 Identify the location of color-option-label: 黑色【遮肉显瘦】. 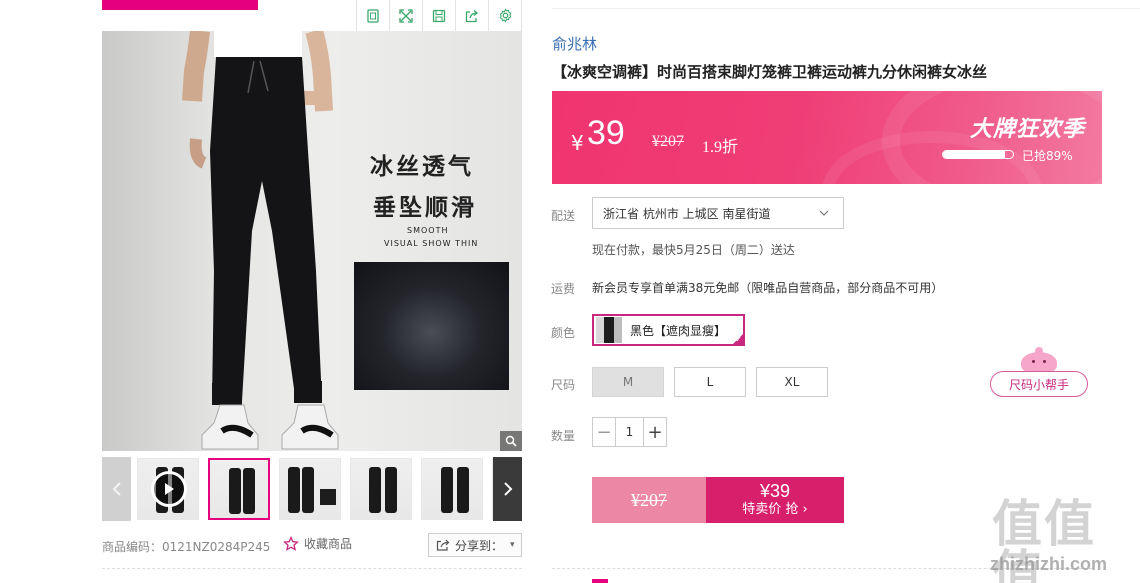
(678, 330).